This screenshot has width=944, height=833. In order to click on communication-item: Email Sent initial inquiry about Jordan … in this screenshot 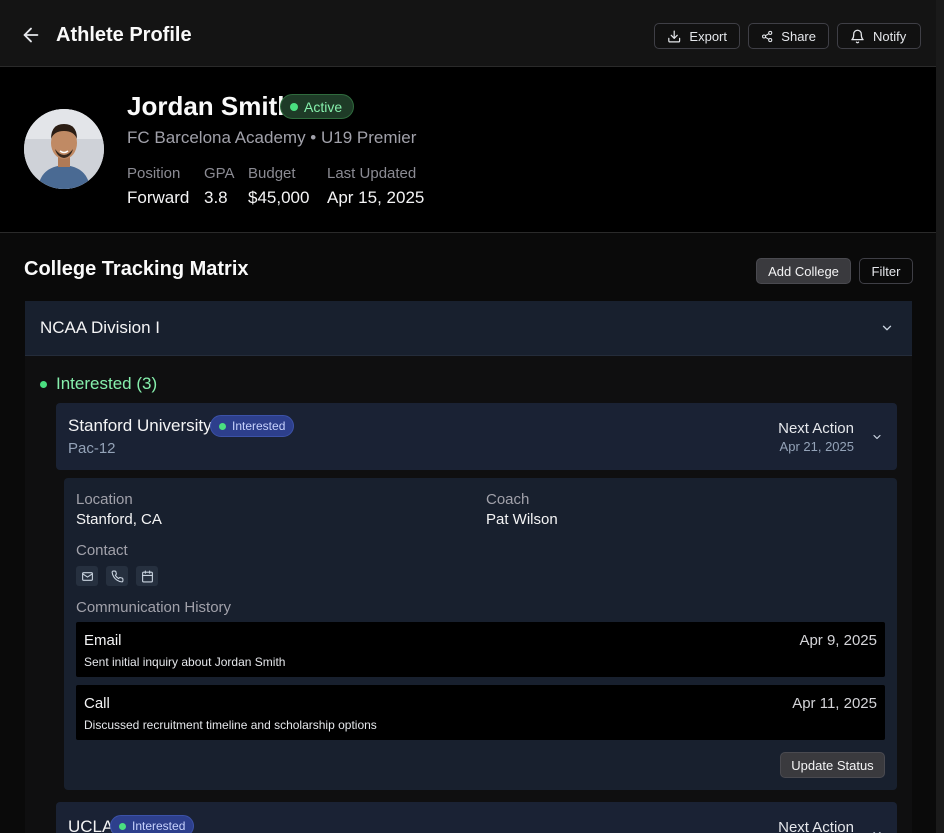, I will do `click(480, 649)`.